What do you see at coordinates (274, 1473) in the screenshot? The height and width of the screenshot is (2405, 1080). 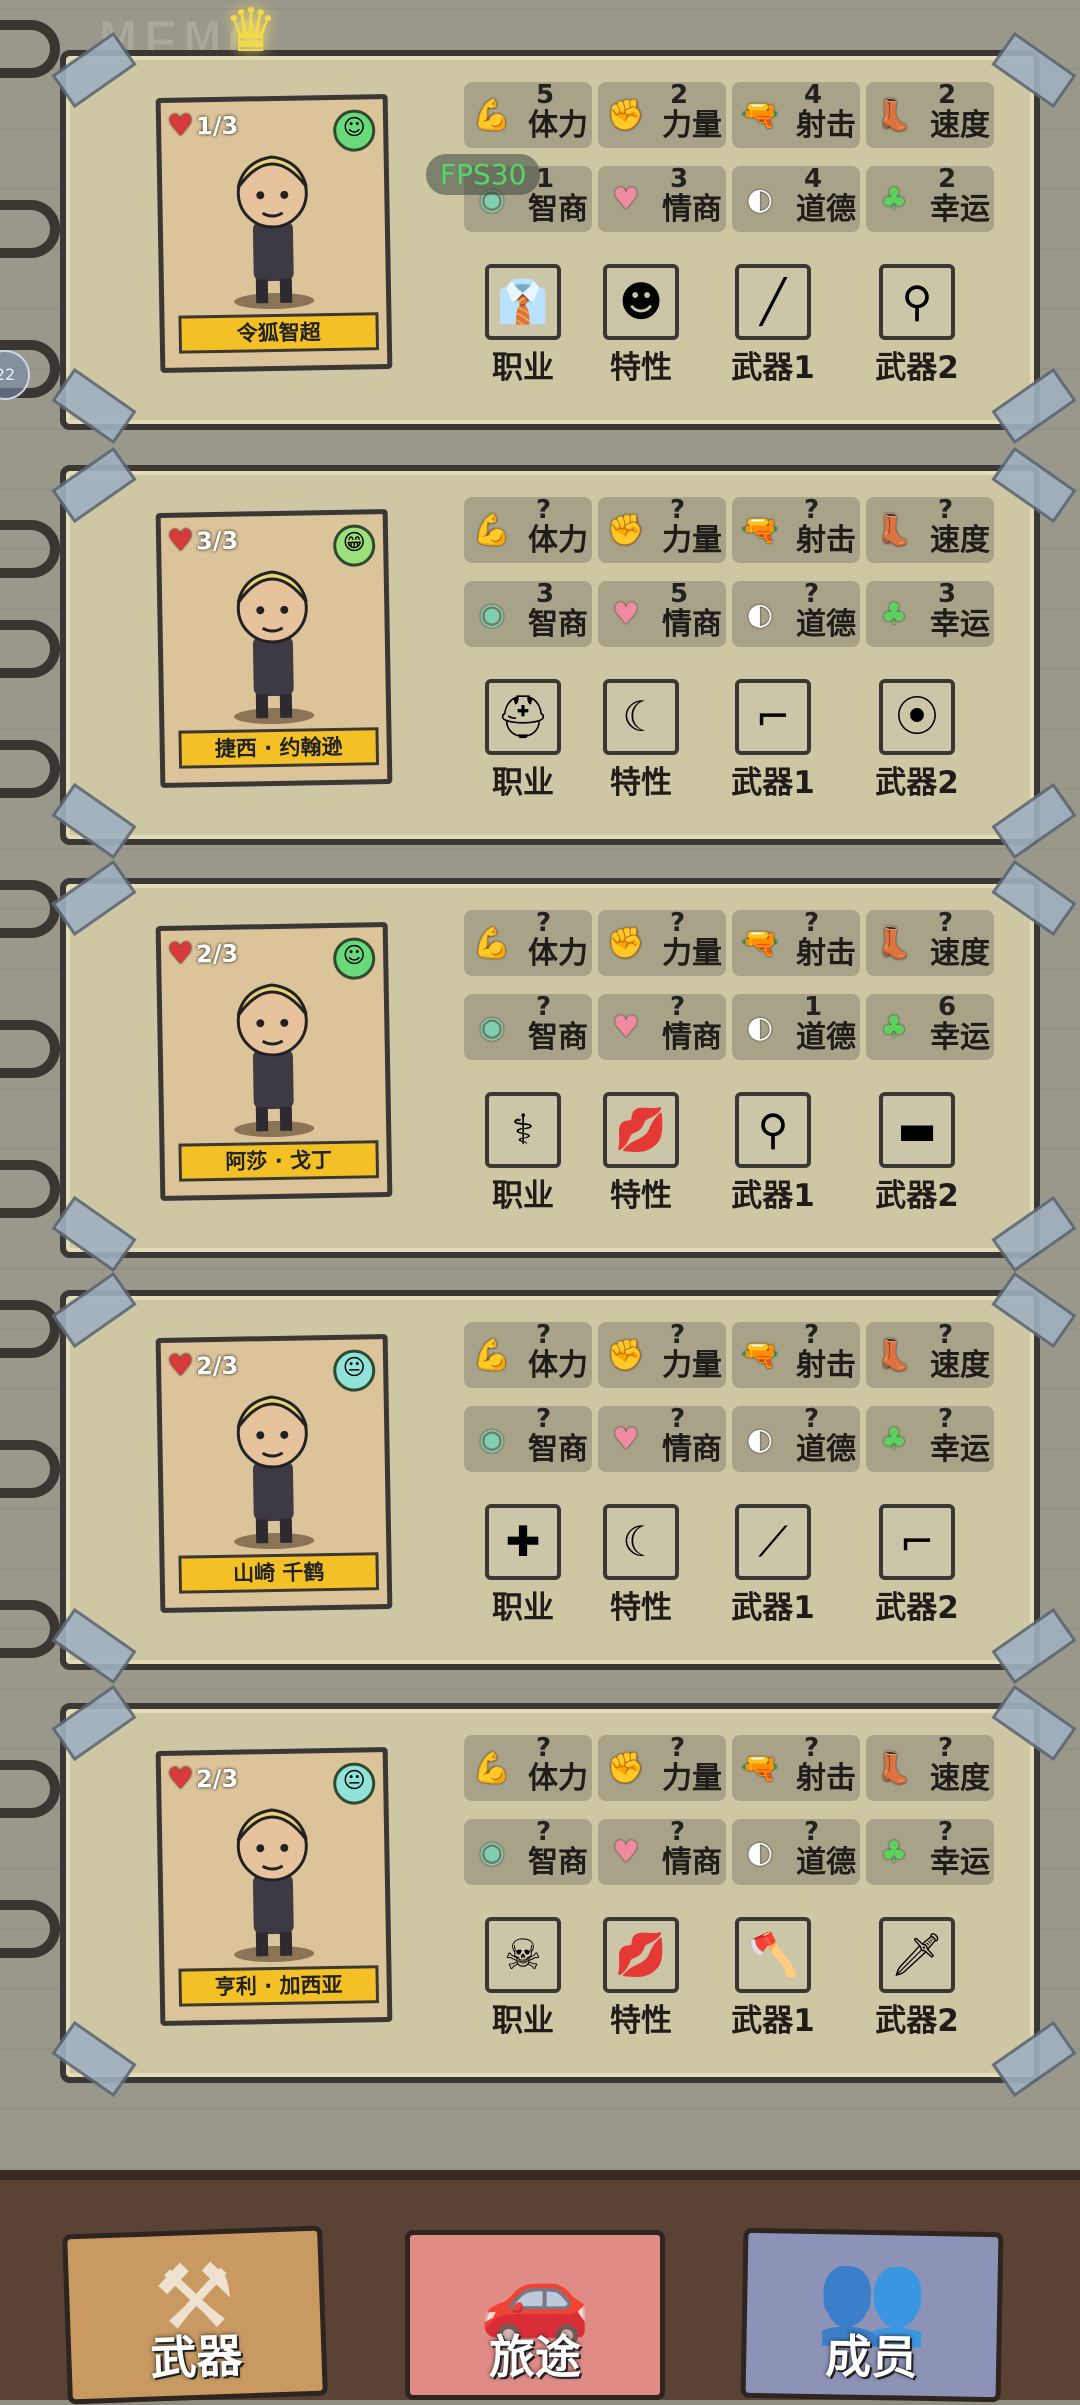 I see `character-card: ♥ 2/3 😐 山崎 千鹤` at bounding box center [274, 1473].